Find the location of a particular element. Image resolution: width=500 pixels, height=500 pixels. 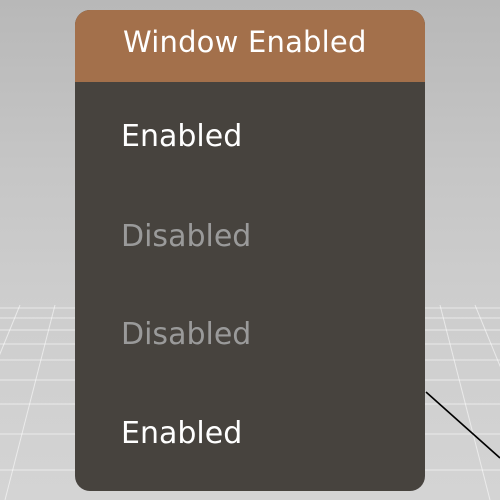

menu-item-disabled-2: Disabled is located at coordinates (250, 335).